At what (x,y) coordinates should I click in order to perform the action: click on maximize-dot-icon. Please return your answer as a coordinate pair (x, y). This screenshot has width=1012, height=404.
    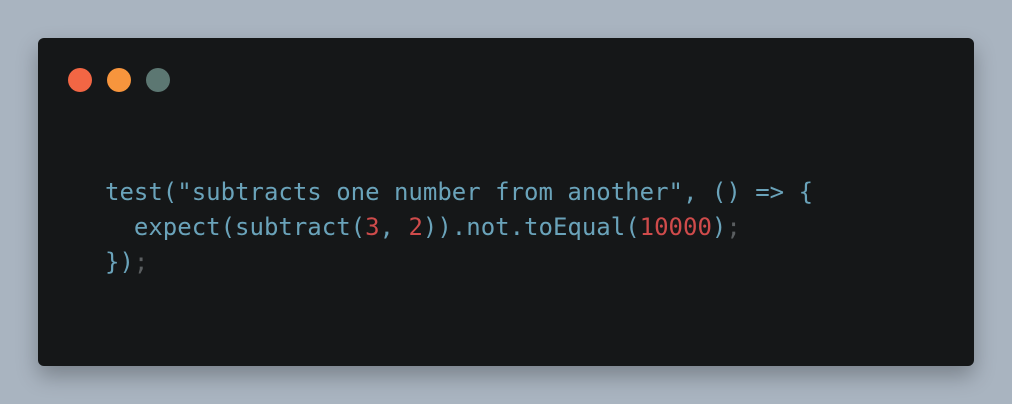
    Looking at the image, I should click on (158, 80).